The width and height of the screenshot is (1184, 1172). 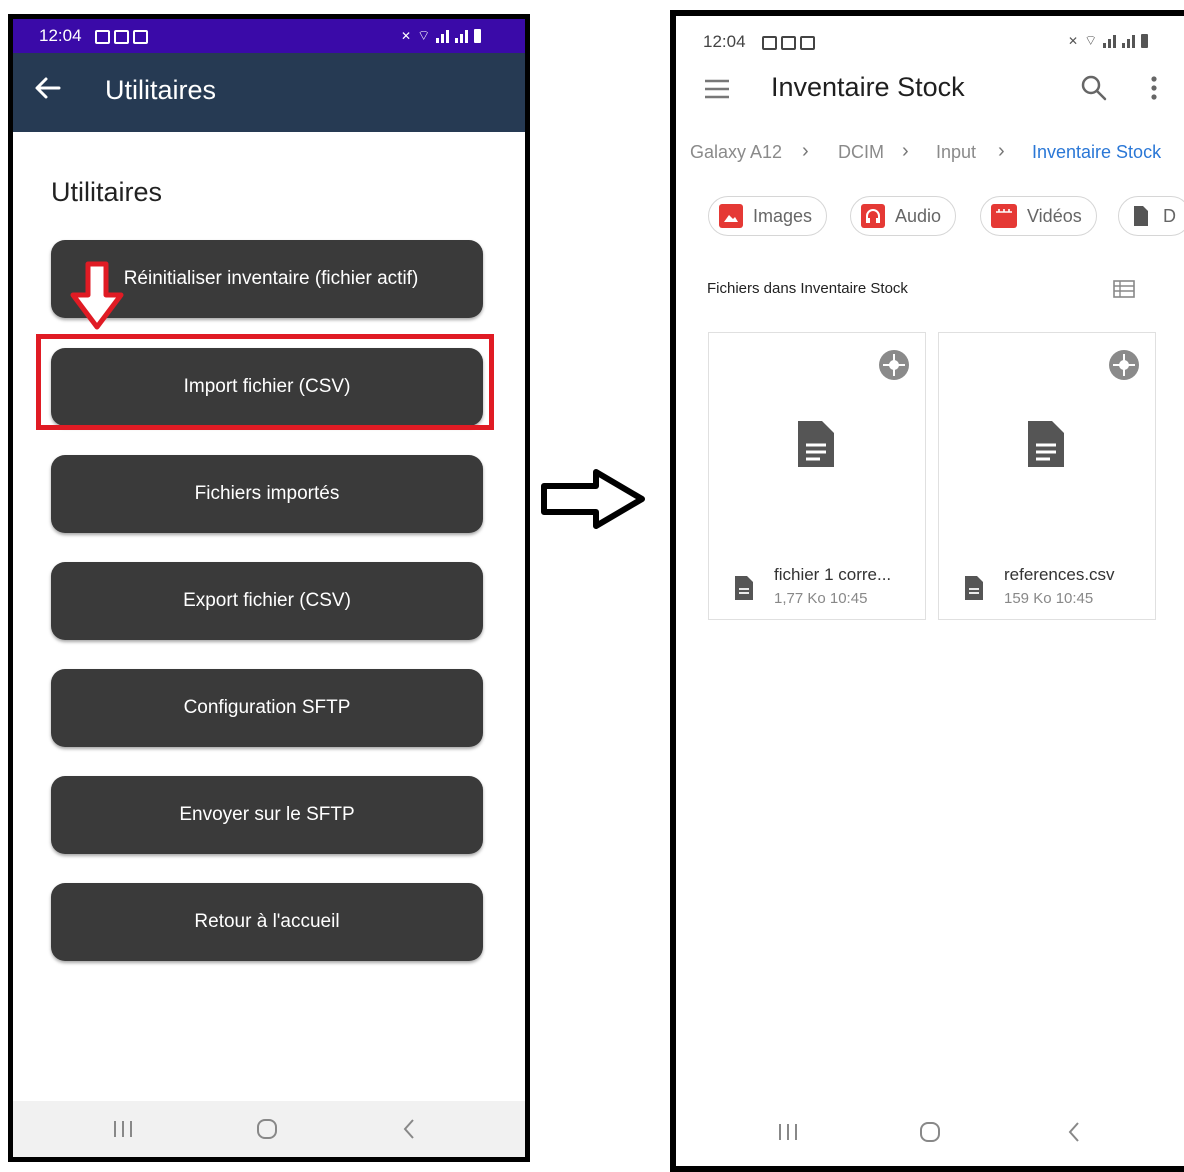 I want to click on document-icon, so click(x=1141, y=216).